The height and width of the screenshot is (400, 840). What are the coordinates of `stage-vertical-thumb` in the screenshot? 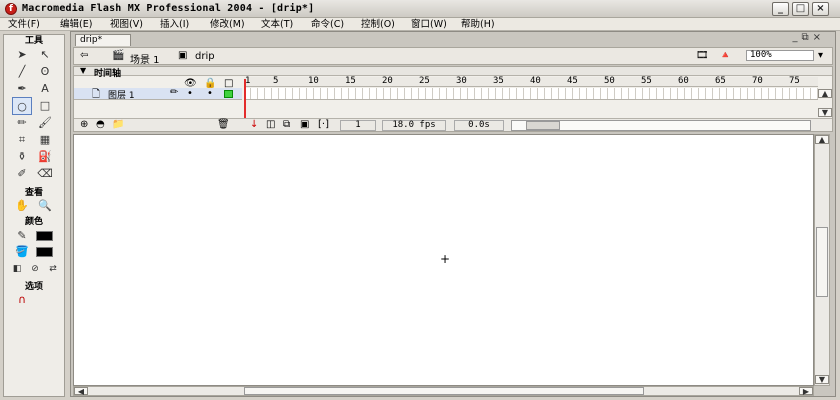 It's located at (822, 262).